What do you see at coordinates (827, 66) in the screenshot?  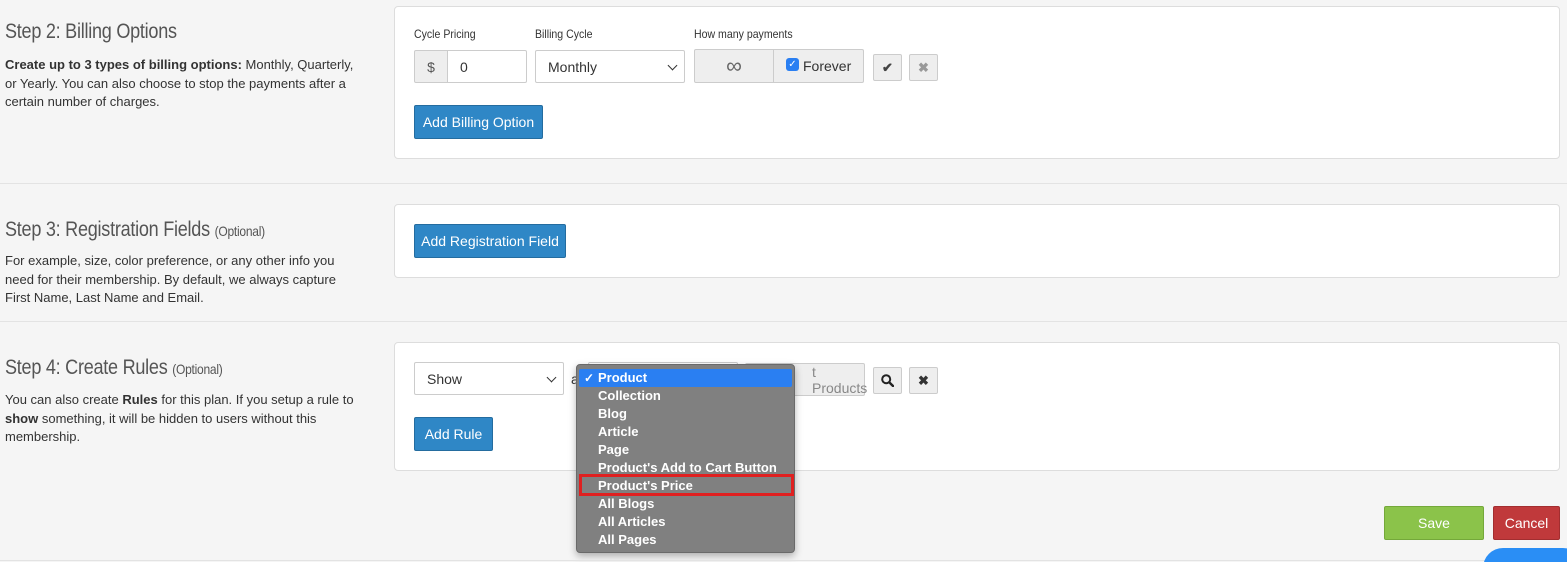 I see `forever-label: Forever` at bounding box center [827, 66].